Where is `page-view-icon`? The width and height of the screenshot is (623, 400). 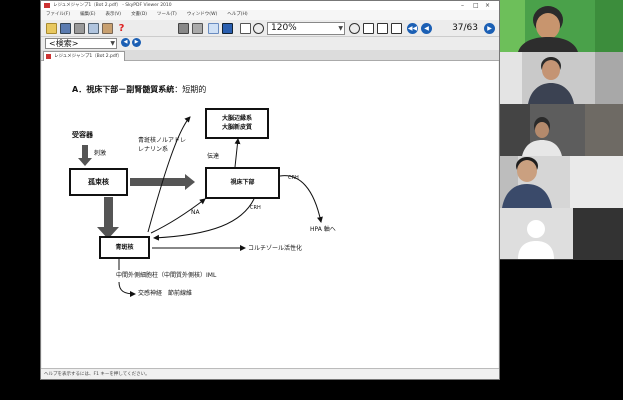 page-view-icon is located at coordinates (245, 28).